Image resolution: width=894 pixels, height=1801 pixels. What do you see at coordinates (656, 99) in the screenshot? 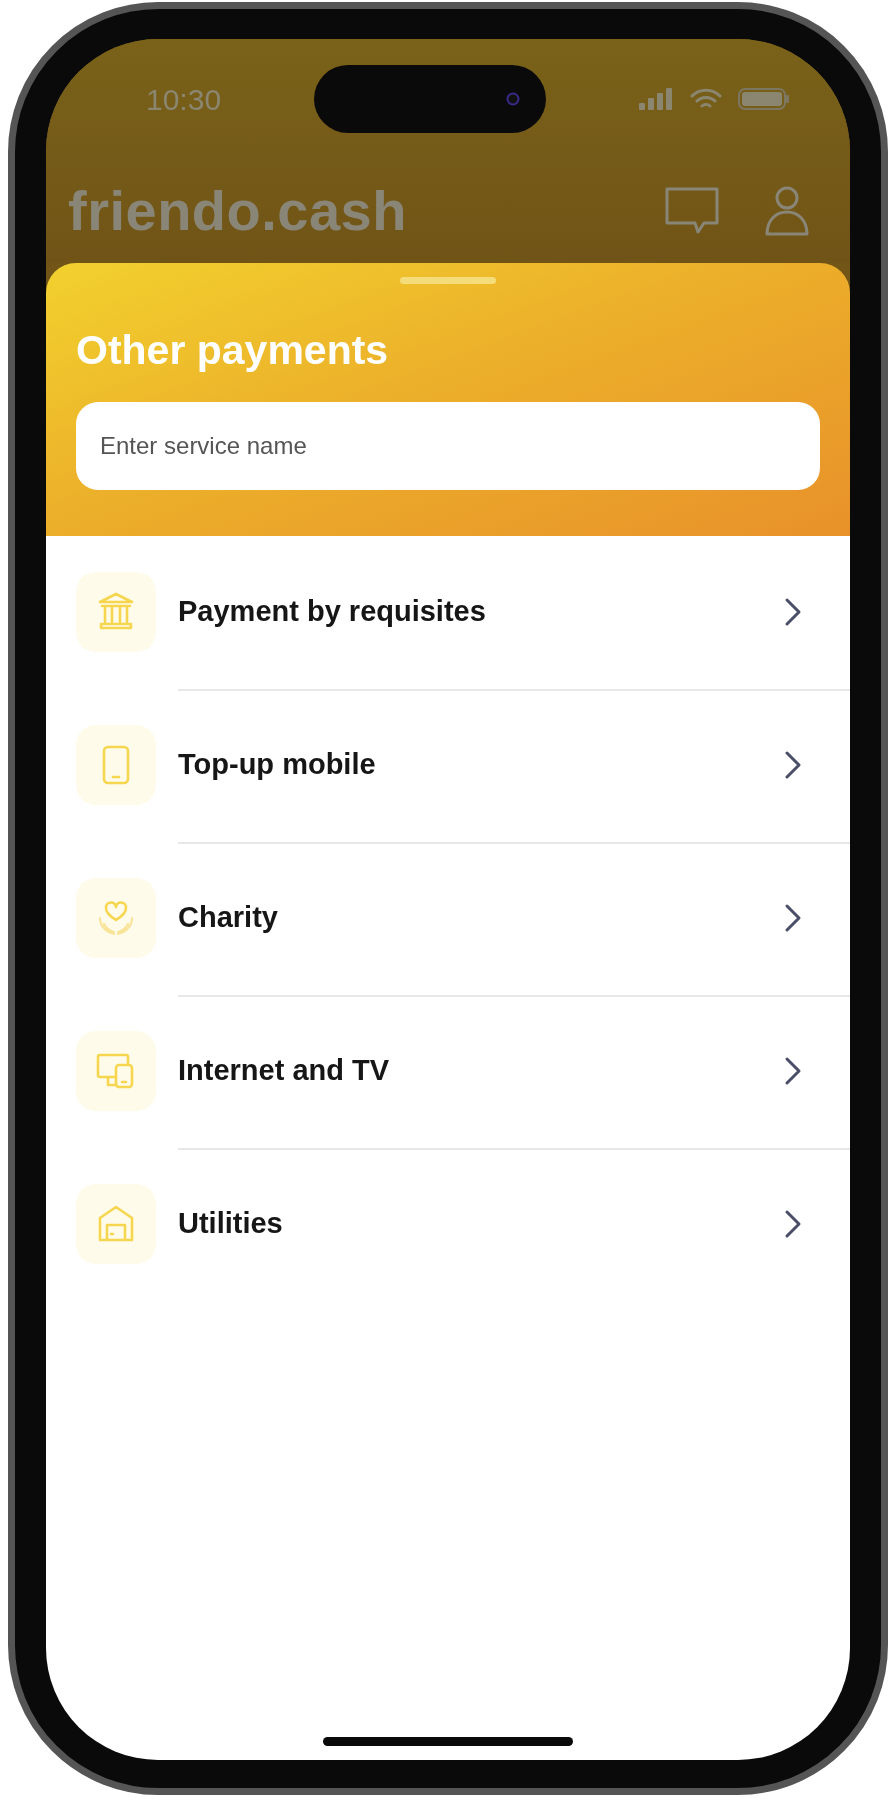
I see `signal-icon` at bounding box center [656, 99].